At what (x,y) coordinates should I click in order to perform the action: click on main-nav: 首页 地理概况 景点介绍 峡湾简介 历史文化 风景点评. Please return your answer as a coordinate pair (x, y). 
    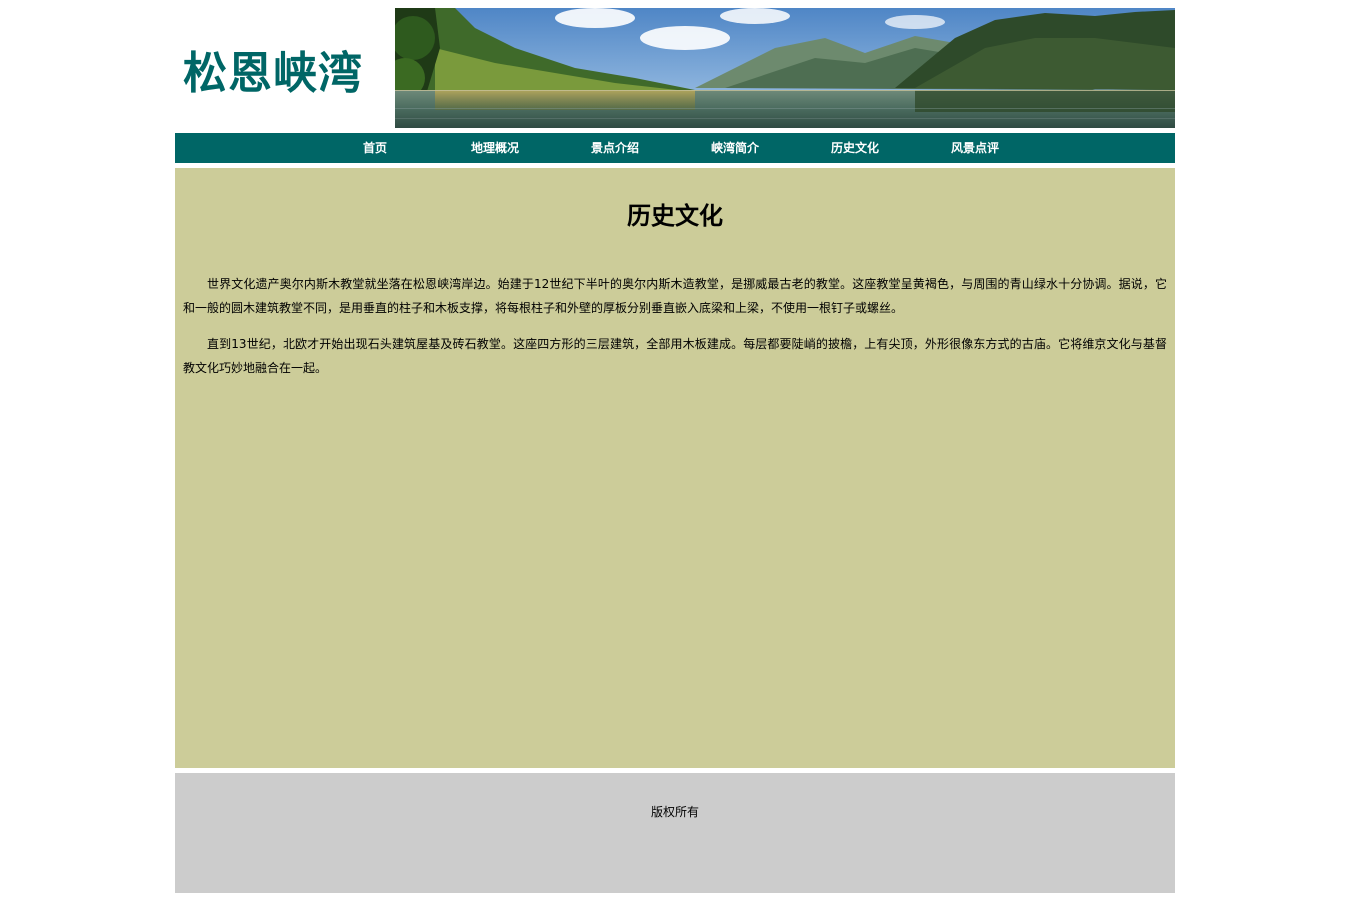
    Looking at the image, I should click on (675, 148).